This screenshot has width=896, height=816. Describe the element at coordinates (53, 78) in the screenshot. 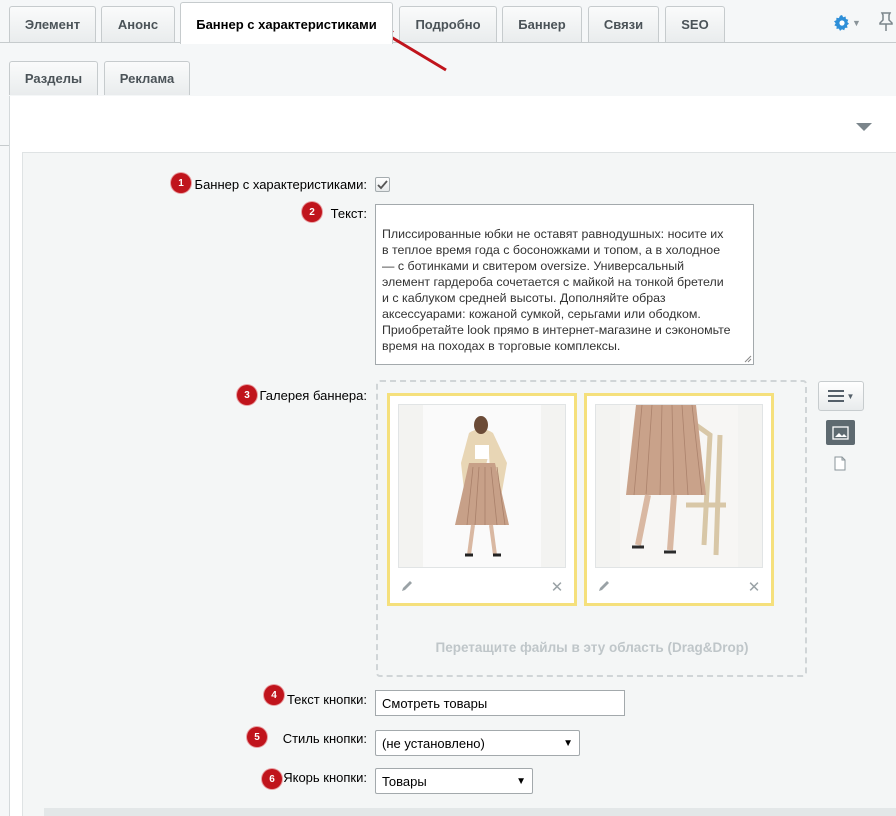

I see `tab-sections: Разделы` at that location.